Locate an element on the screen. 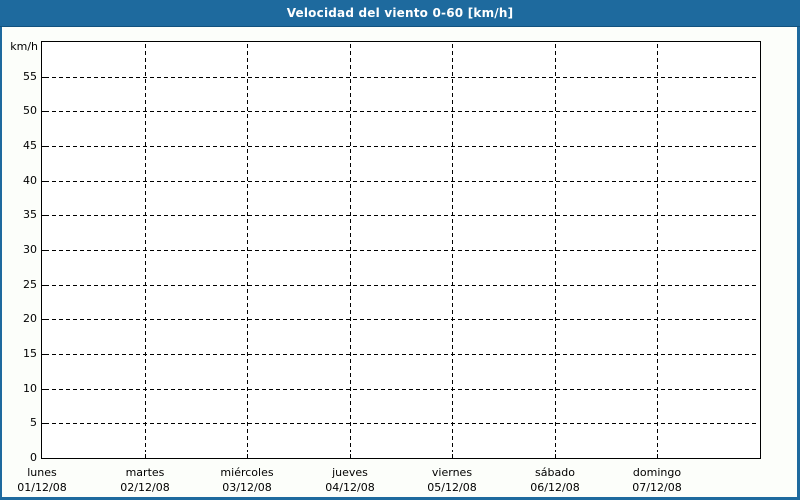 The image size is (800, 500). y-tick-label: 50 is located at coordinates (30, 110).